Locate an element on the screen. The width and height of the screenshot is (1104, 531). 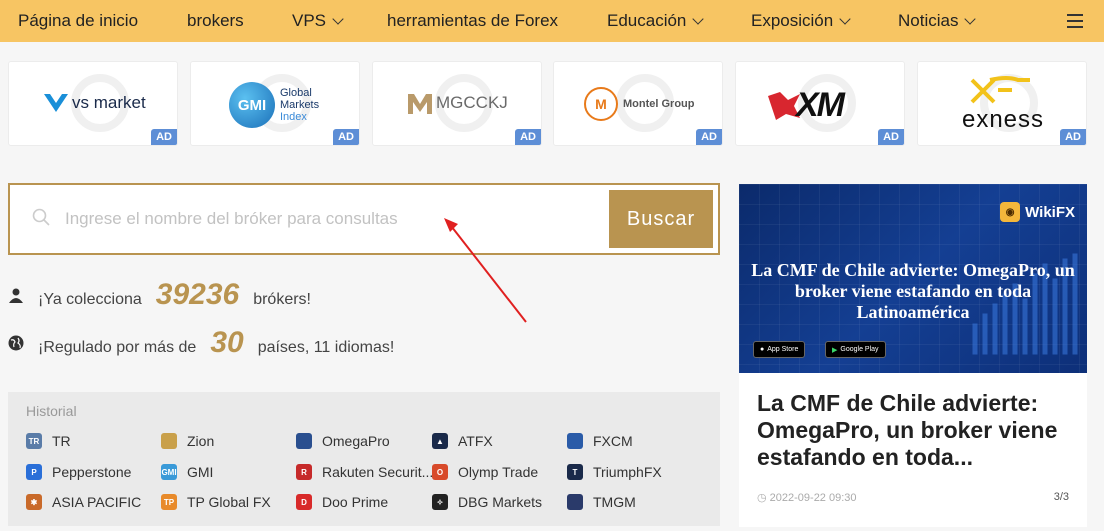
nav-item-vps: VPS is located at coordinates (318, 21).